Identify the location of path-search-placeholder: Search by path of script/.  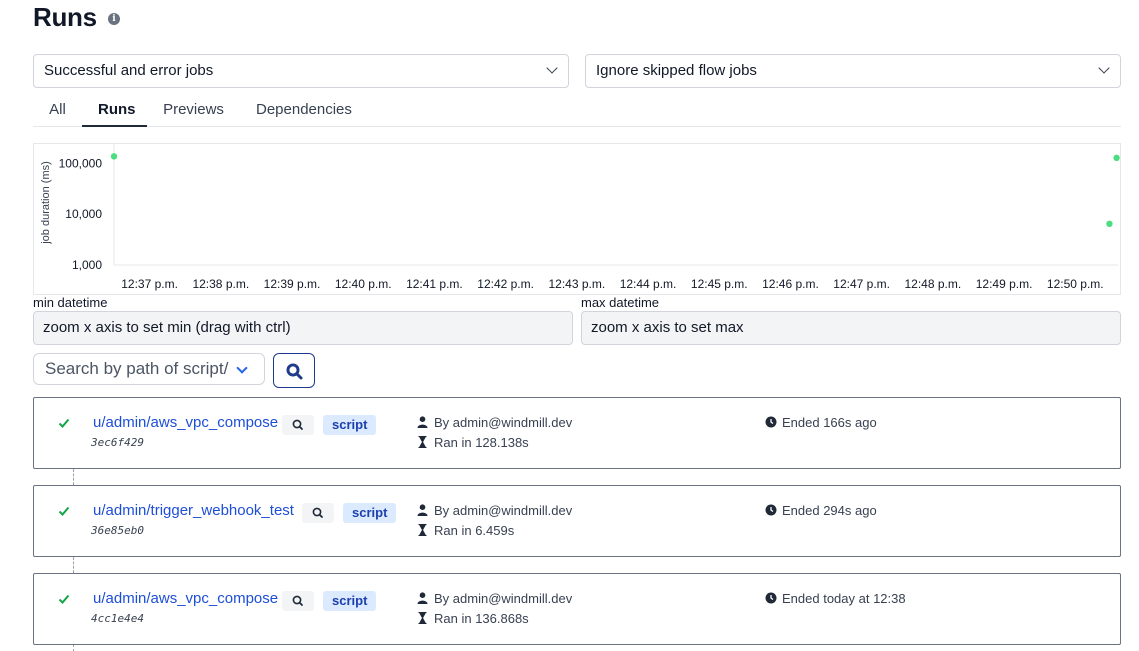
(137, 368).